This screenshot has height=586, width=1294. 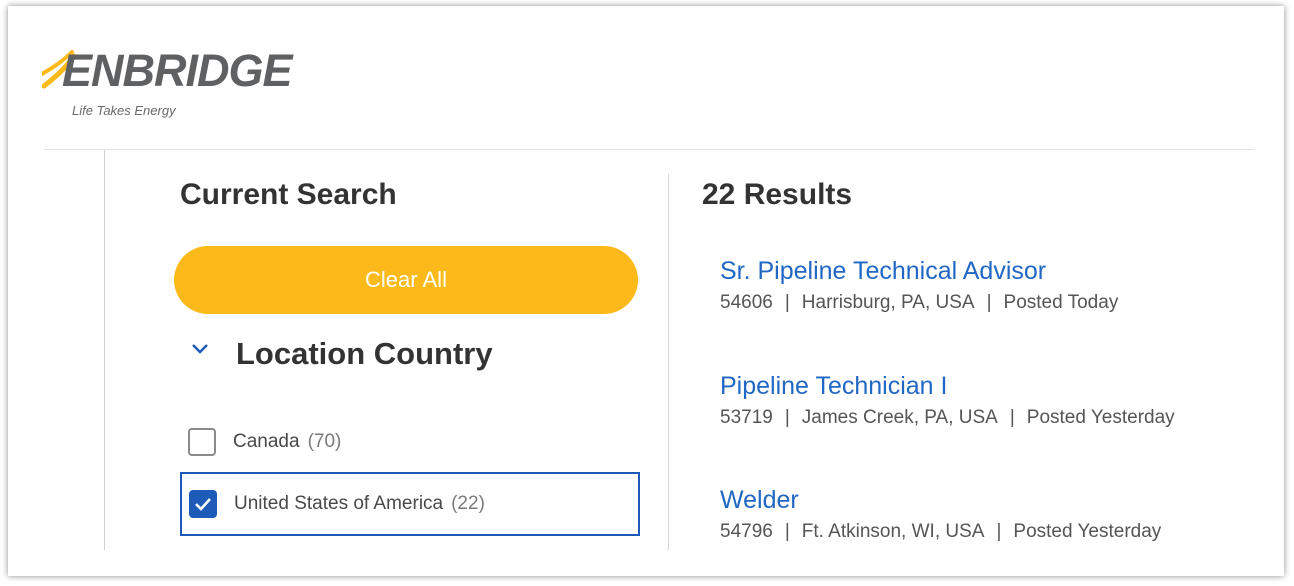 What do you see at coordinates (406, 280) in the screenshot?
I see `clear-all-button: Clear All` at bounding box center [406, 280].